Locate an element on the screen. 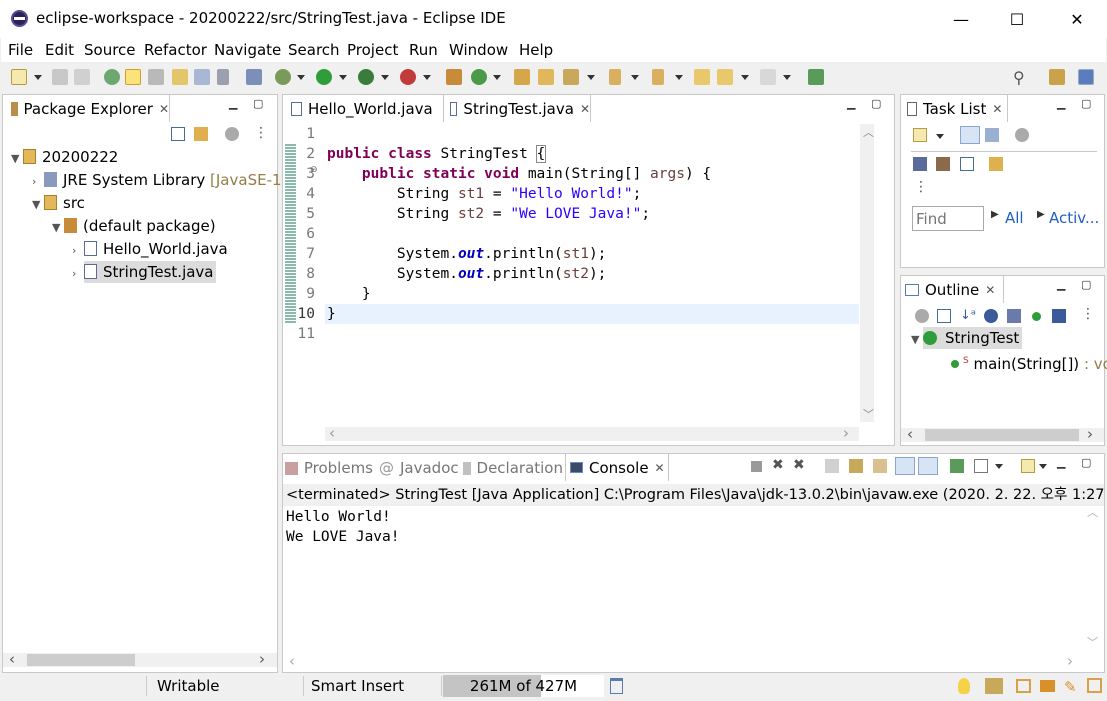 The width and height of the screenshot is (1107, 701). collapse-all-icon is located at coordinates (178, 134).